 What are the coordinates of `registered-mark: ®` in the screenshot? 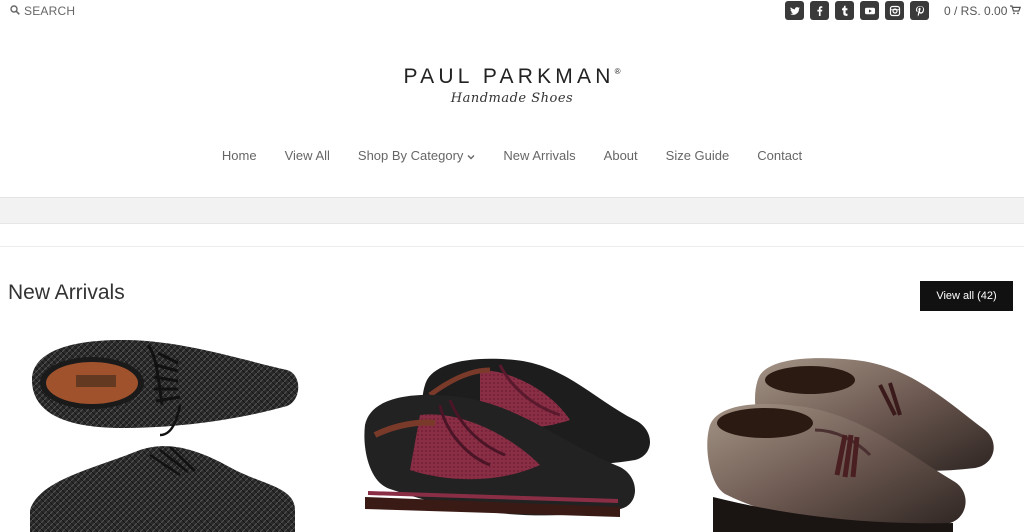 It's located at (617, 71).